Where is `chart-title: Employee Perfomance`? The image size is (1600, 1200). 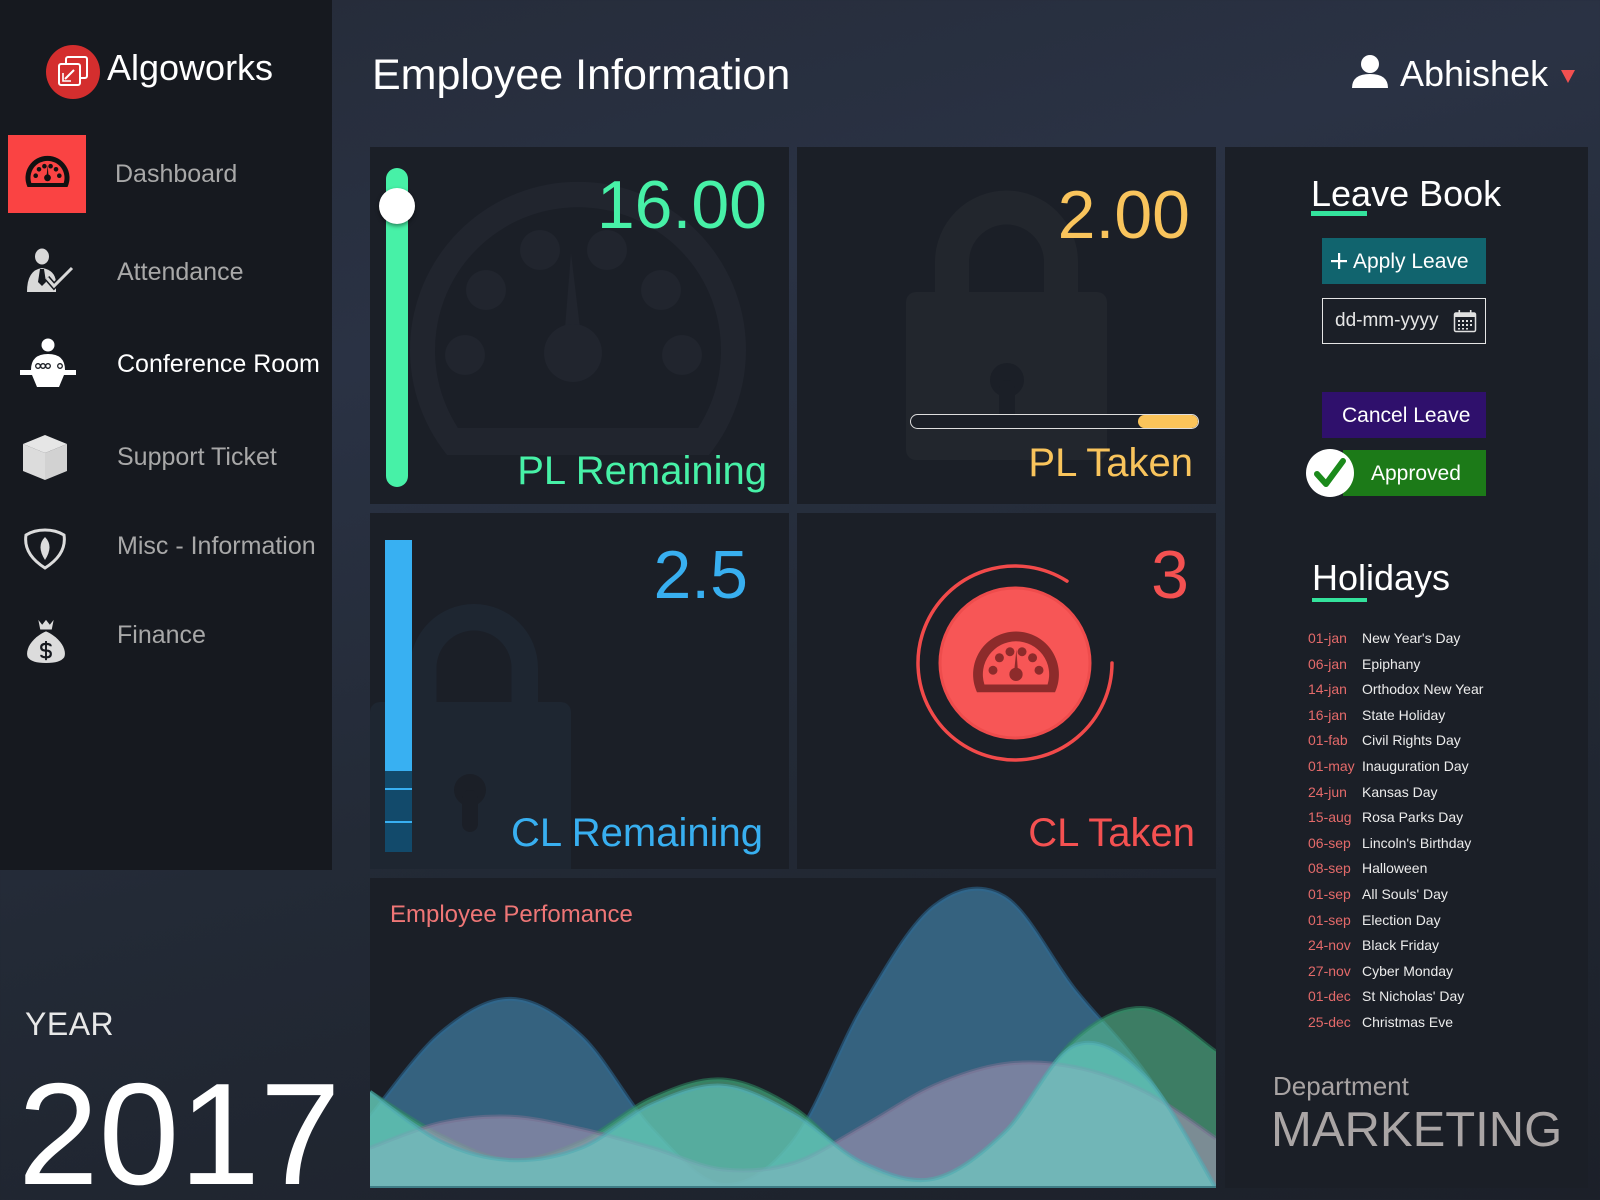
chart-title: Employee Perfomance is located at coordinates (511, 914).